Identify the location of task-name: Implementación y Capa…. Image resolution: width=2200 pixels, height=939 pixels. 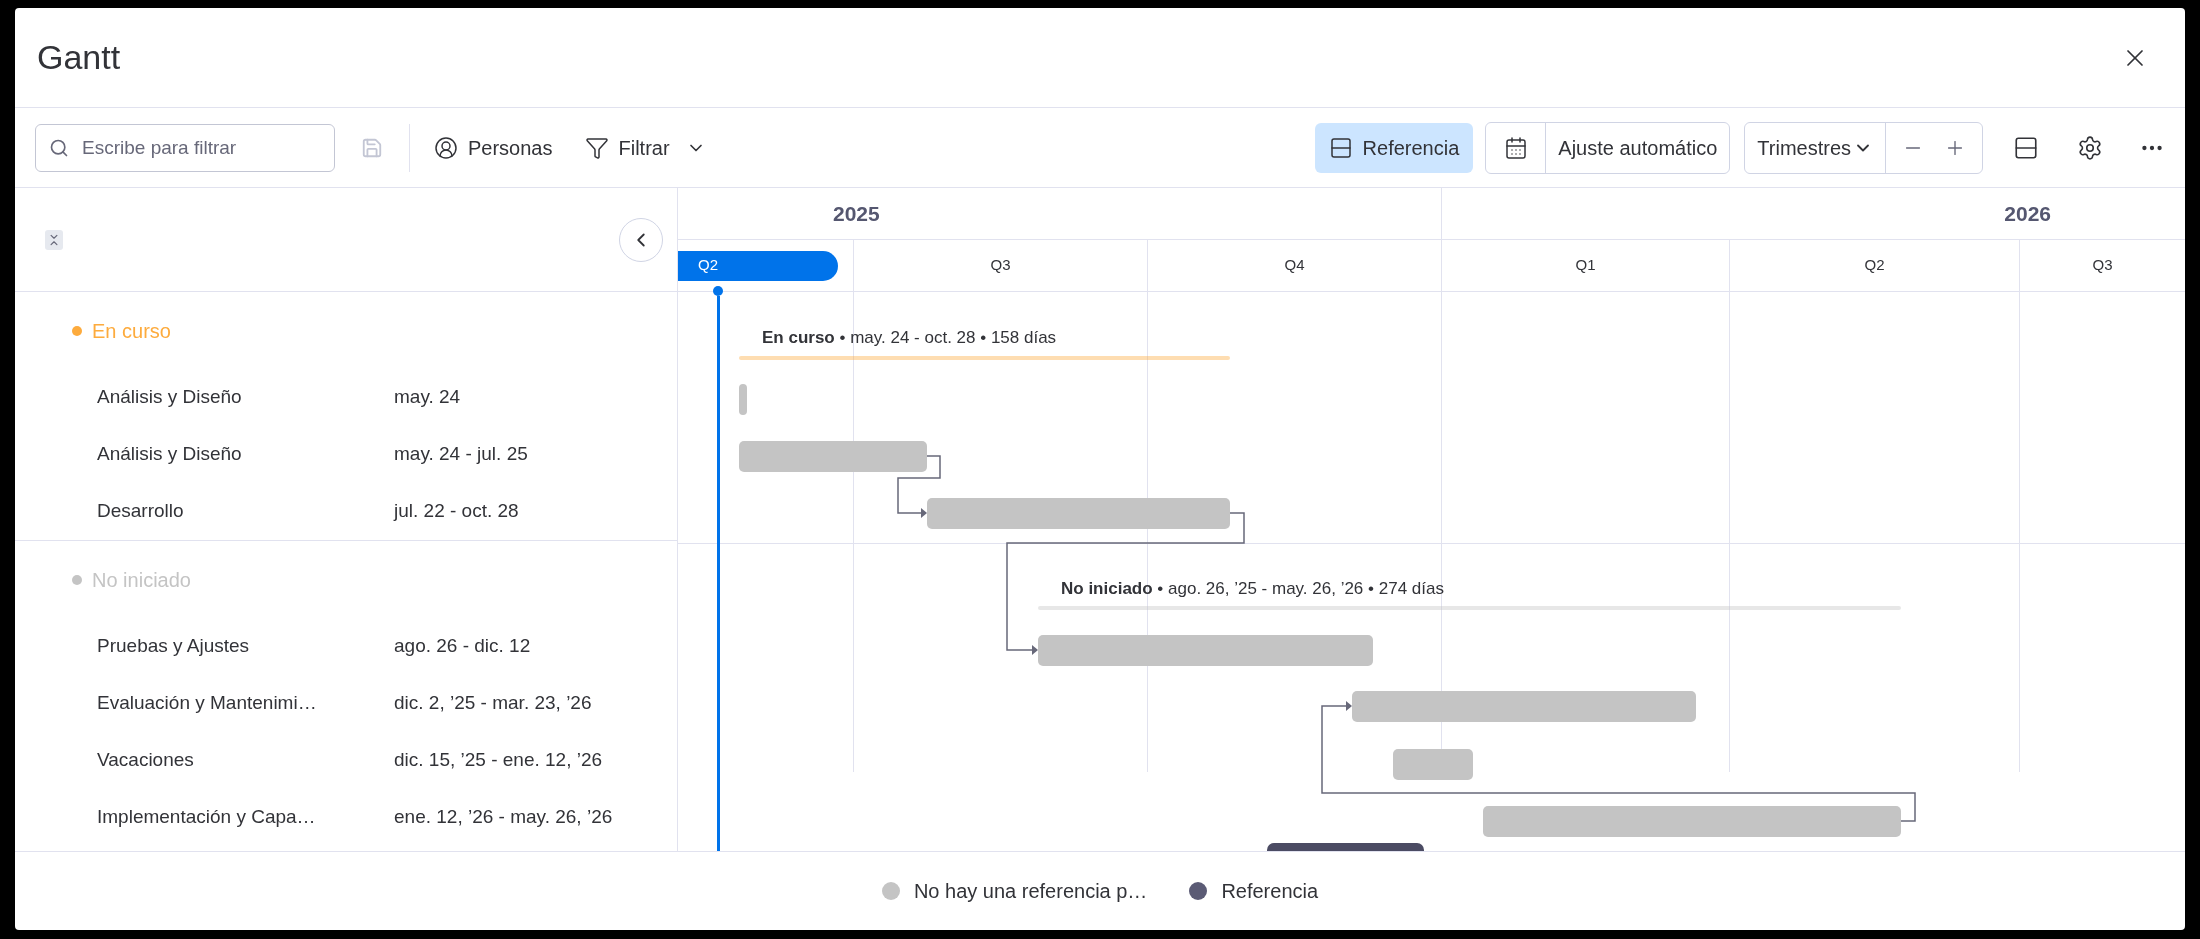
(204, 817).